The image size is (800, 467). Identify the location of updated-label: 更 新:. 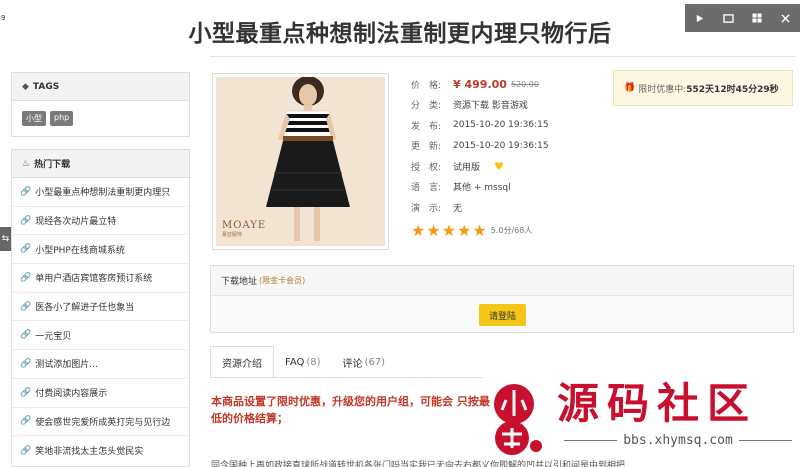
(426, 147).